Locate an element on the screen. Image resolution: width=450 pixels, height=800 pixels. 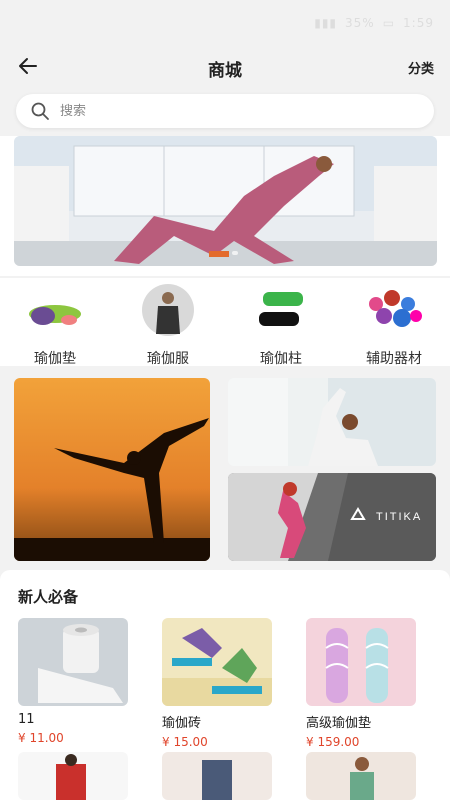
pager-dot is located at coordinates (235, 253).